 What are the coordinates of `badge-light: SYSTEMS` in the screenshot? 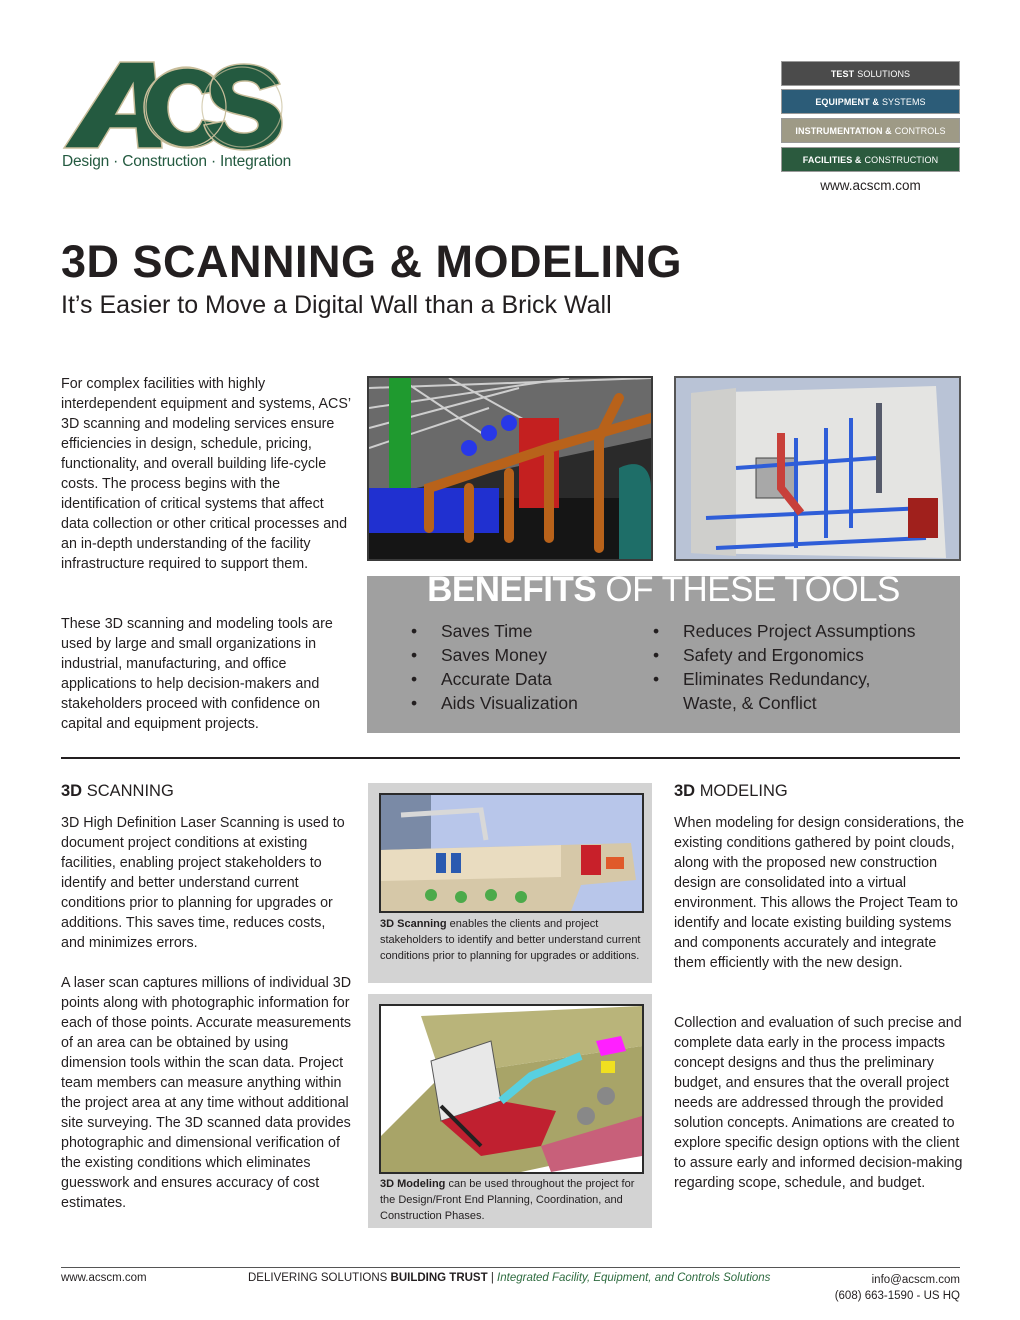 It's located at (903, 101).